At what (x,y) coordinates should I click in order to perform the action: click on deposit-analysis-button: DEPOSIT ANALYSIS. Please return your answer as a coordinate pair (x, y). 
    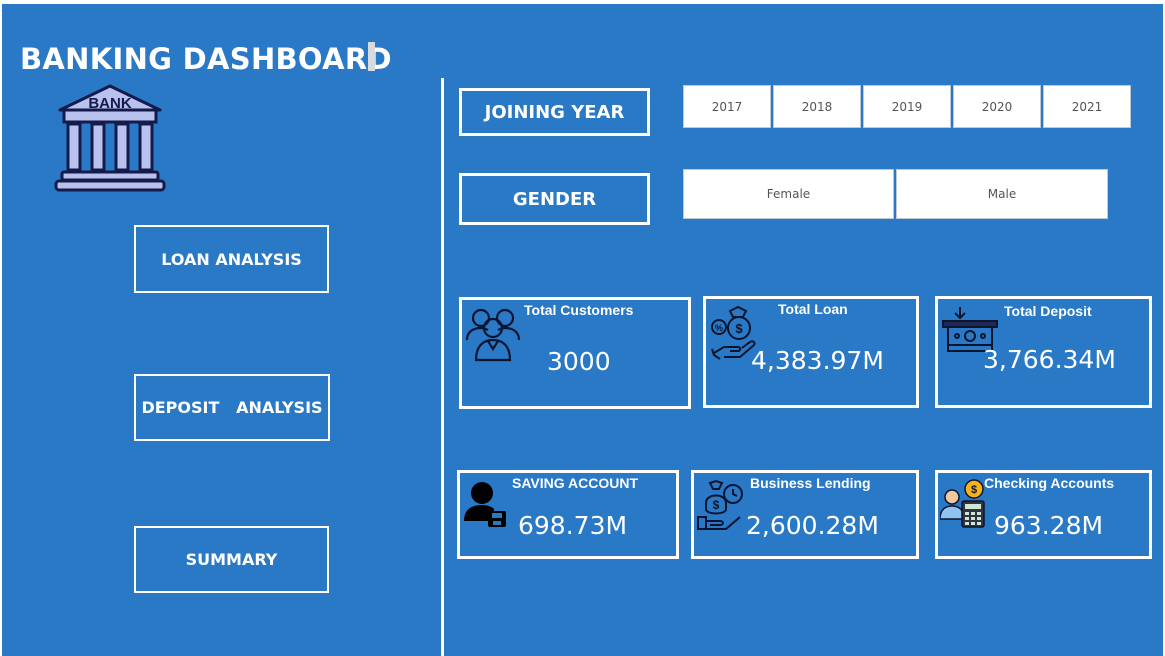
    Looking at the image, I should click on (232, 407).